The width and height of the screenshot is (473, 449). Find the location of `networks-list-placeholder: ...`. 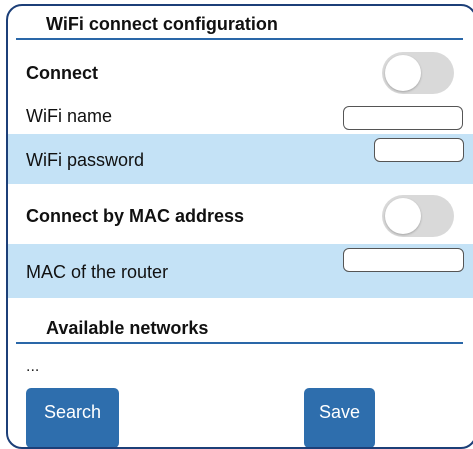

networks-list-placeholder: ... is located at coordinates (33, 366).